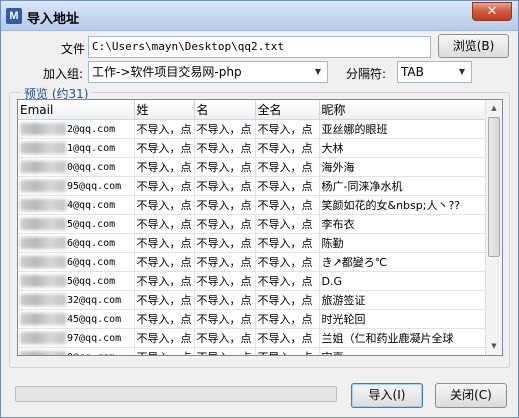  What do you see at coordinates (164, 110) in the screenshot?
I see `column-header-last-name: 姓` at bounding box center [164, 110].